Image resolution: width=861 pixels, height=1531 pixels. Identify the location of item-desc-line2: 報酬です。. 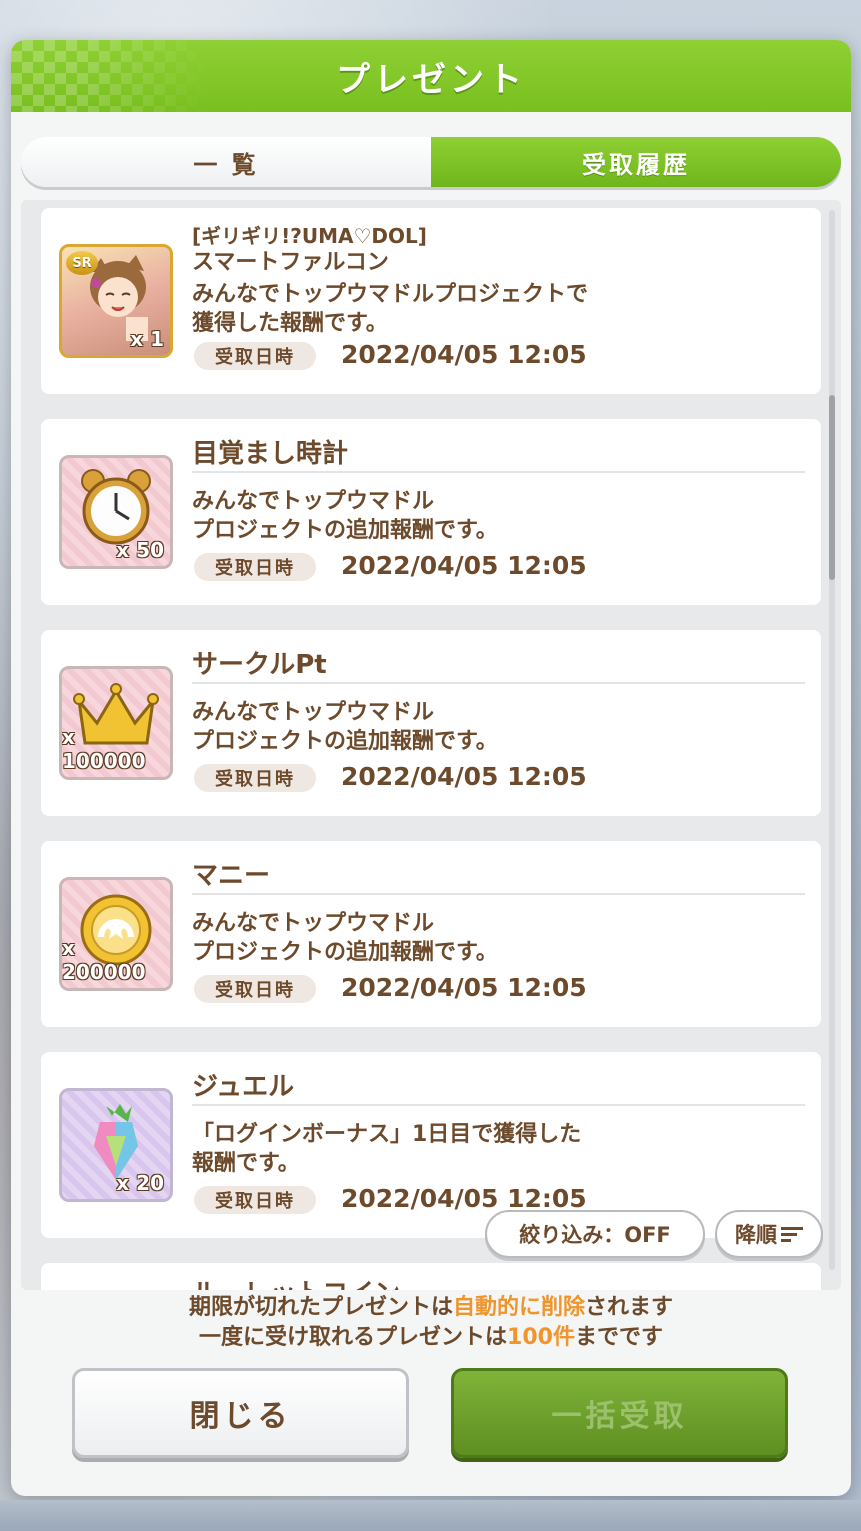
(246, 1163).